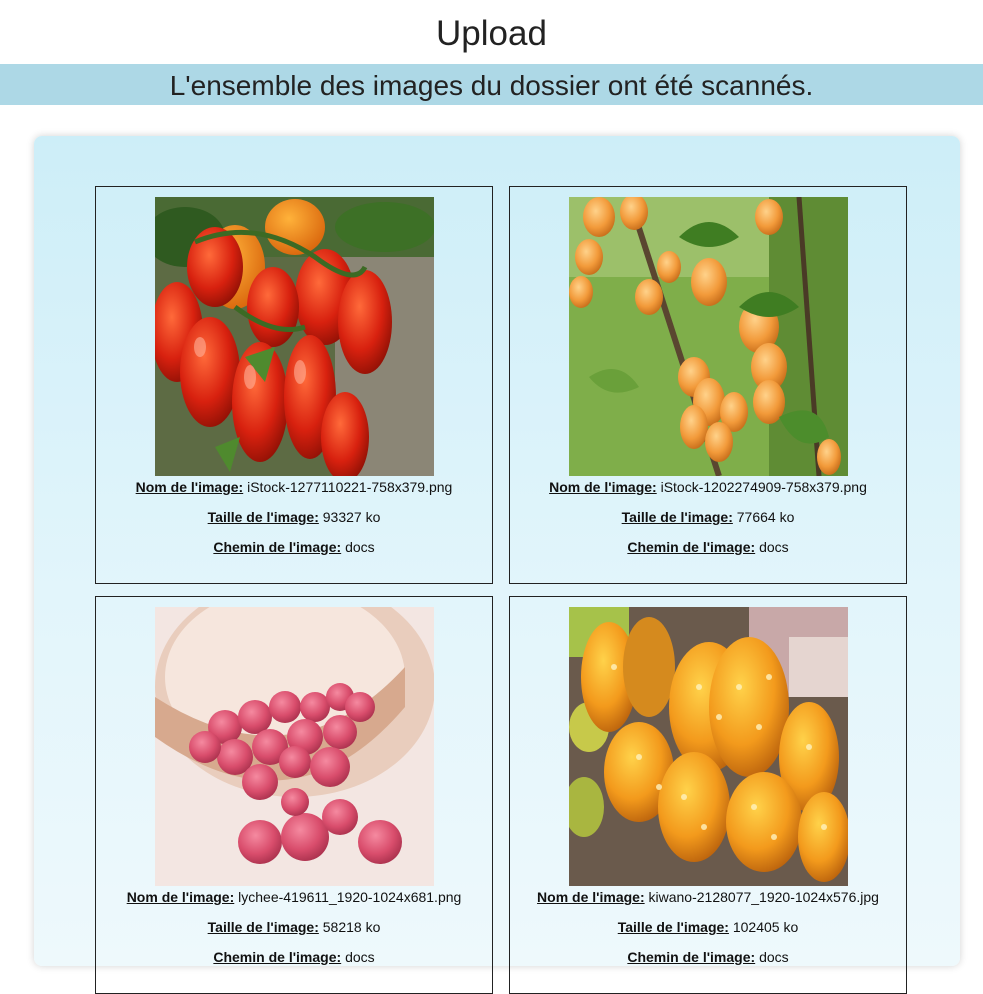 Image resolution: width=983 pixels, height=994 pixels. I want to click on apricots-image, so click(708, 336).